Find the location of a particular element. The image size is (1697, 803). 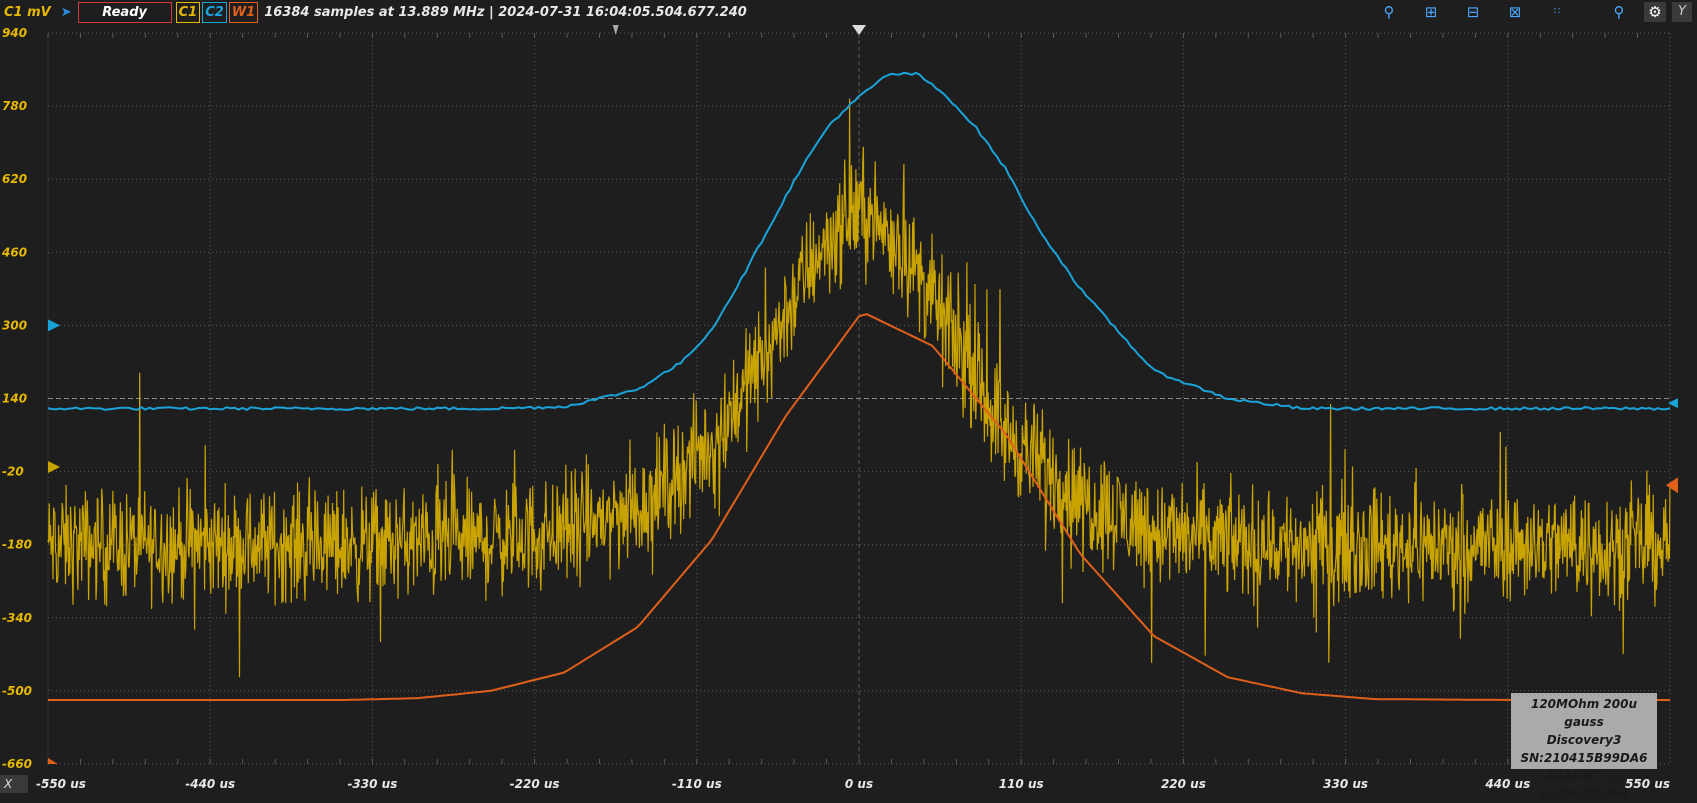

y-tick-label: 780 is located at coordinates (14, 106).